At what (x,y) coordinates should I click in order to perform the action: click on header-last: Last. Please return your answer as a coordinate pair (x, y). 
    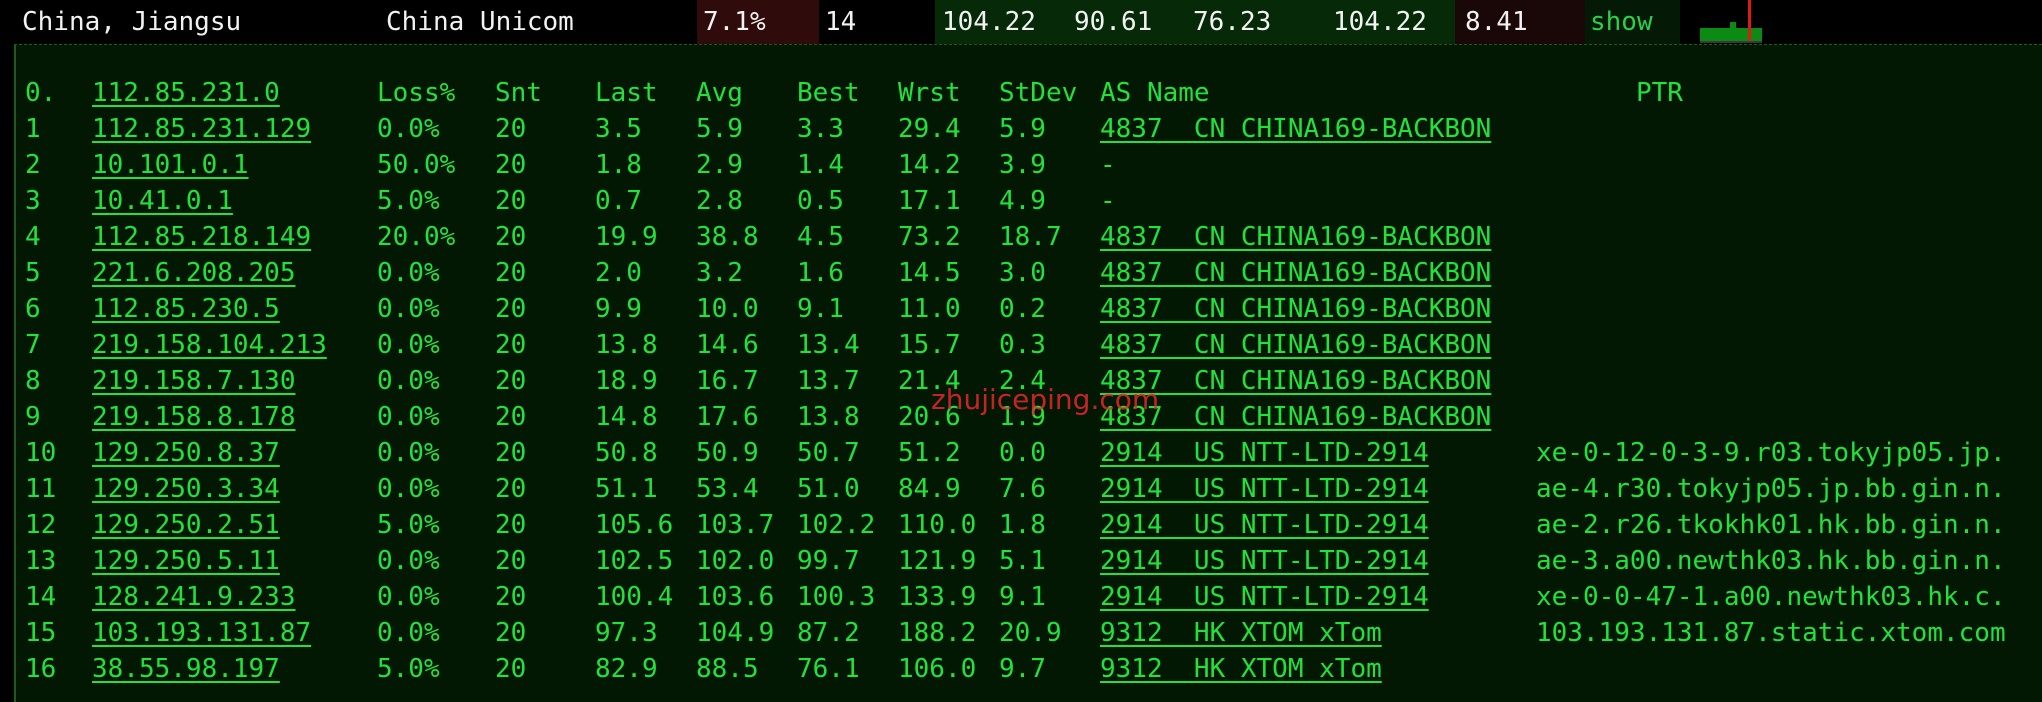
    Looking at the image, I should click on (626, 93).